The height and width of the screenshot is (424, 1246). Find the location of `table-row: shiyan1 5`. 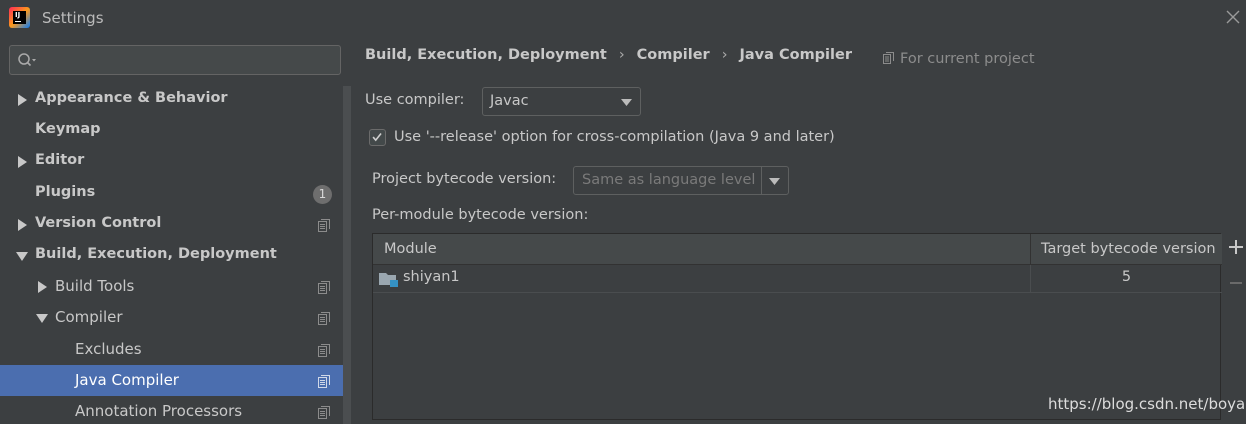

table-row: shiyan1 5 is located at coordinates (797, 279).